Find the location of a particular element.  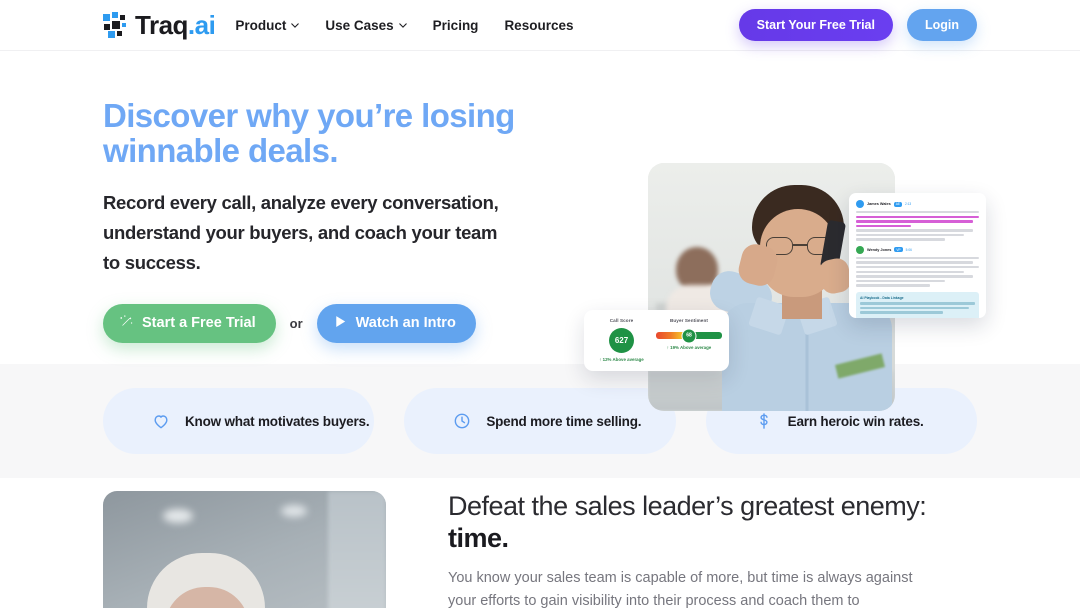

call-score-metric: Call Score 627 ↑ 12% Above average is located at coordinates (621, 340).